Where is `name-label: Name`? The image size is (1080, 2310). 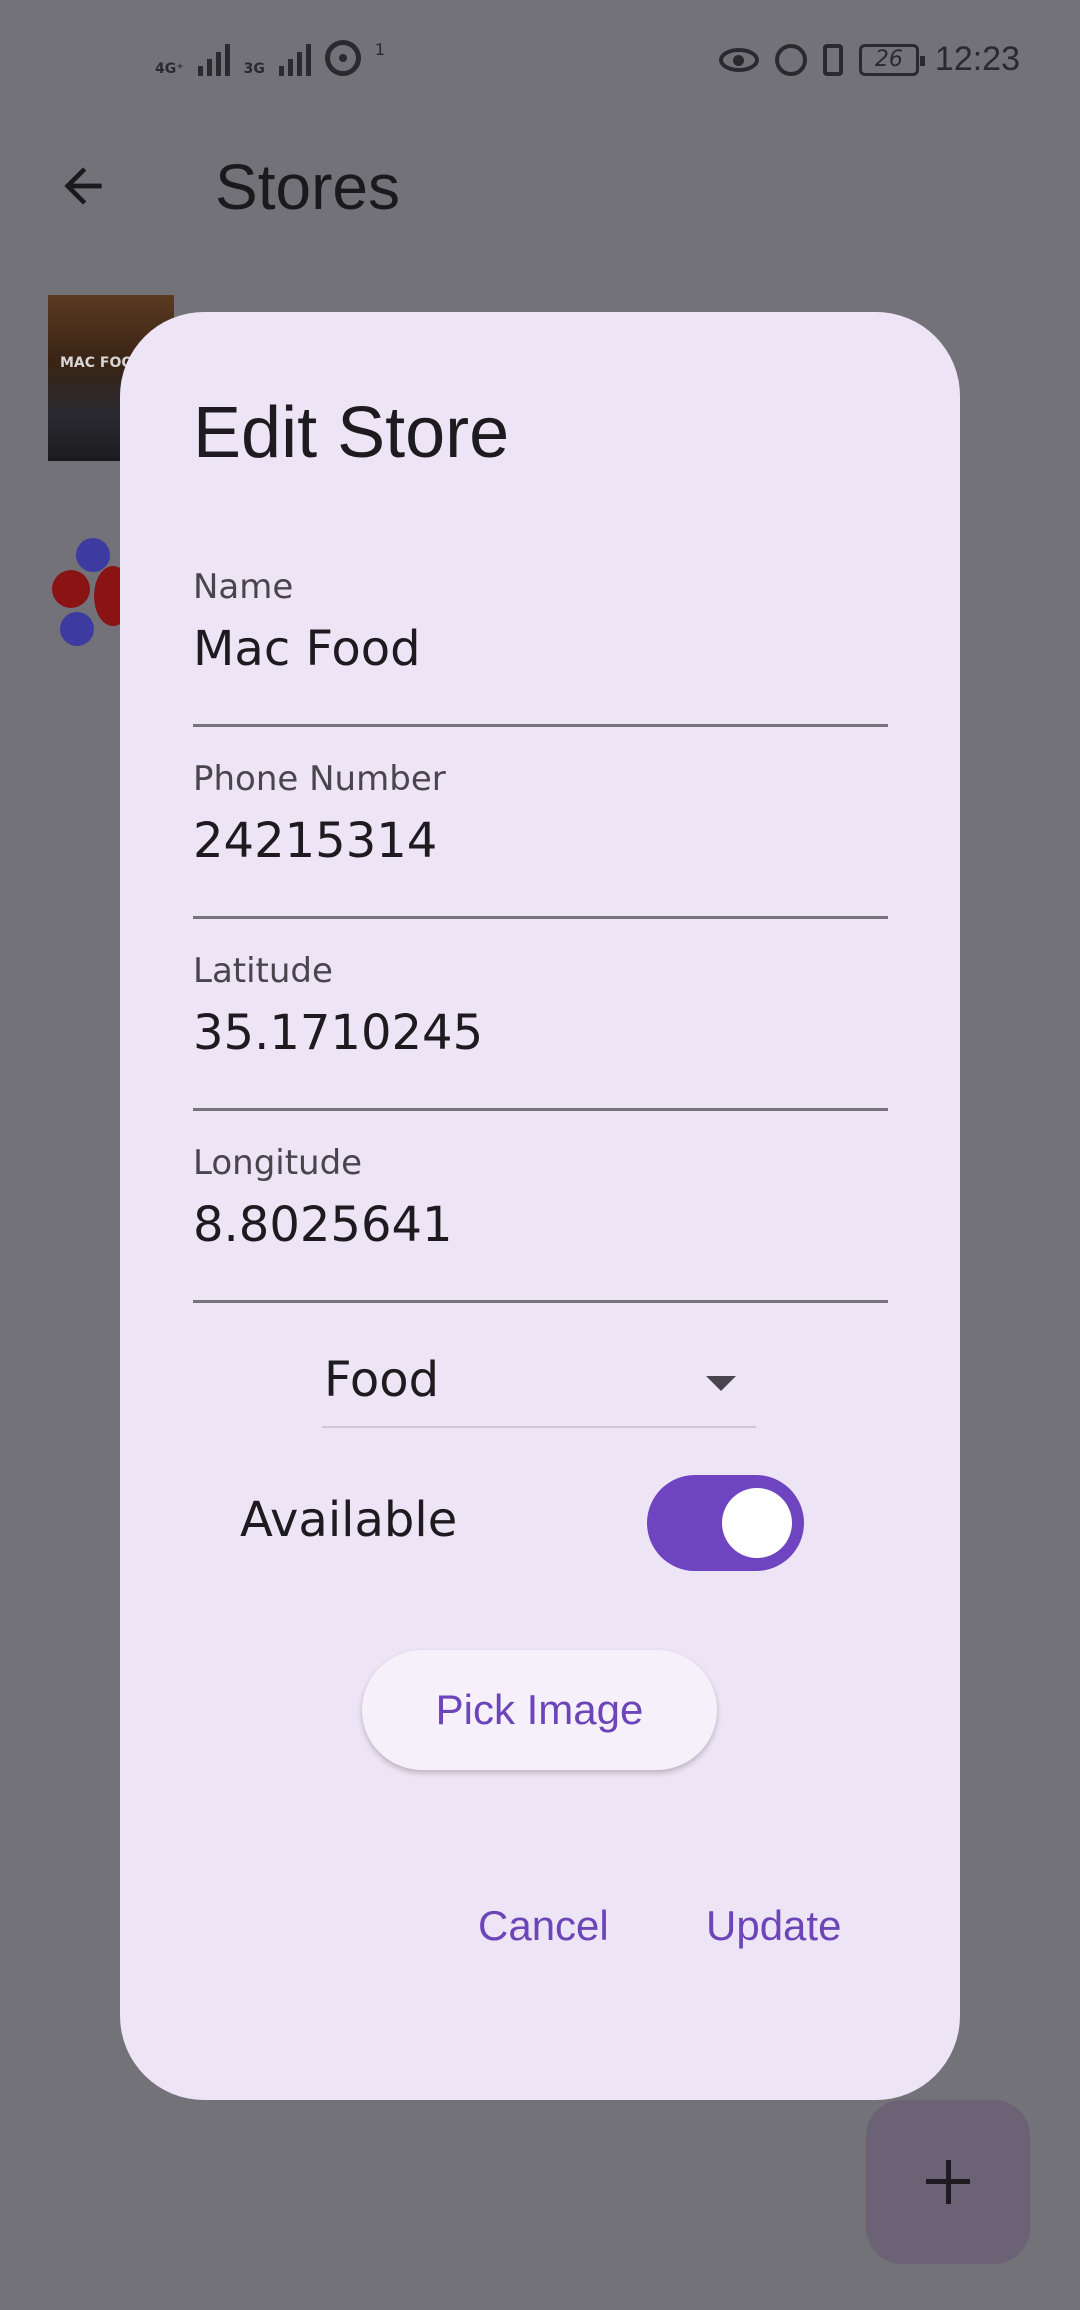
name-label: Name is located at coordinates (243, 587).